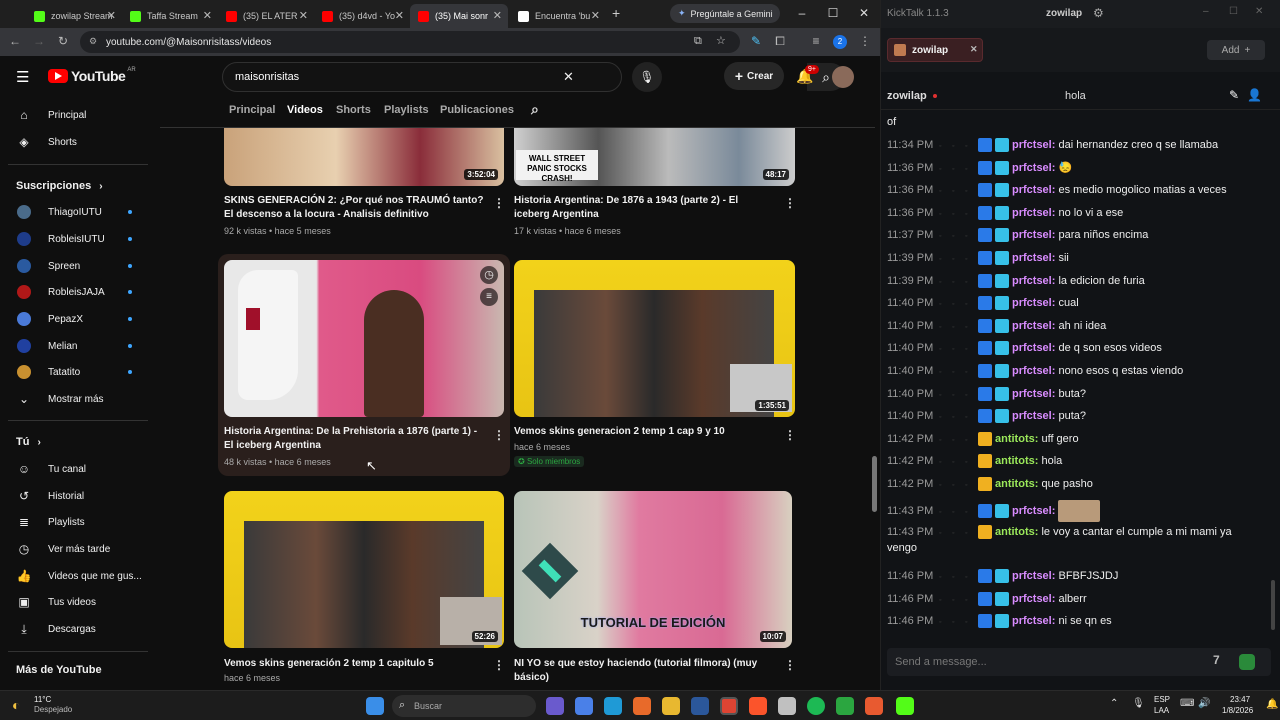 This screenshot has height=720, width=1280. I want to click on snipping-tool-icon, so click(787, 706).